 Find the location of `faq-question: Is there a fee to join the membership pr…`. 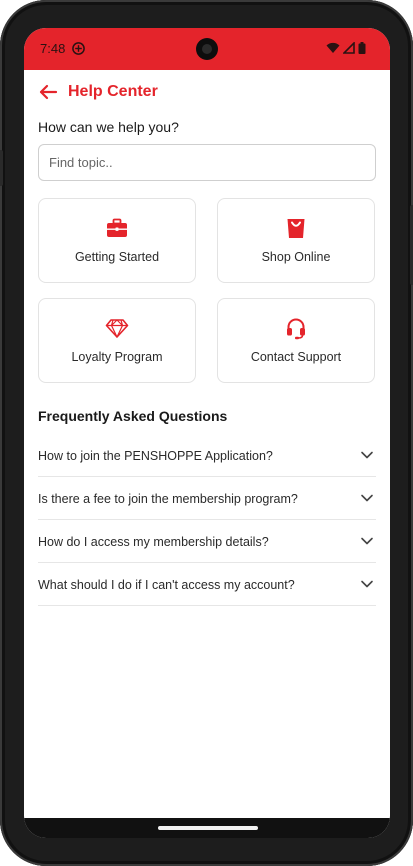

faq-question: Is there a fee to join the membership pr… is located at coordinates (168, 499).